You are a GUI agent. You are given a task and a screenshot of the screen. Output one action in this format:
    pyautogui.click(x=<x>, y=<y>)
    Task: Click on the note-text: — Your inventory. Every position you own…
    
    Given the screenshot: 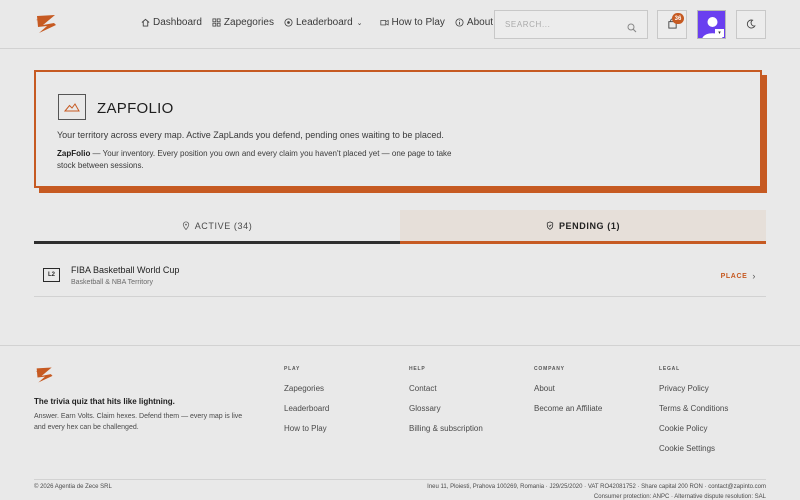 What is the action you would take?
    pyautogui.click(x=254, y=159)
    